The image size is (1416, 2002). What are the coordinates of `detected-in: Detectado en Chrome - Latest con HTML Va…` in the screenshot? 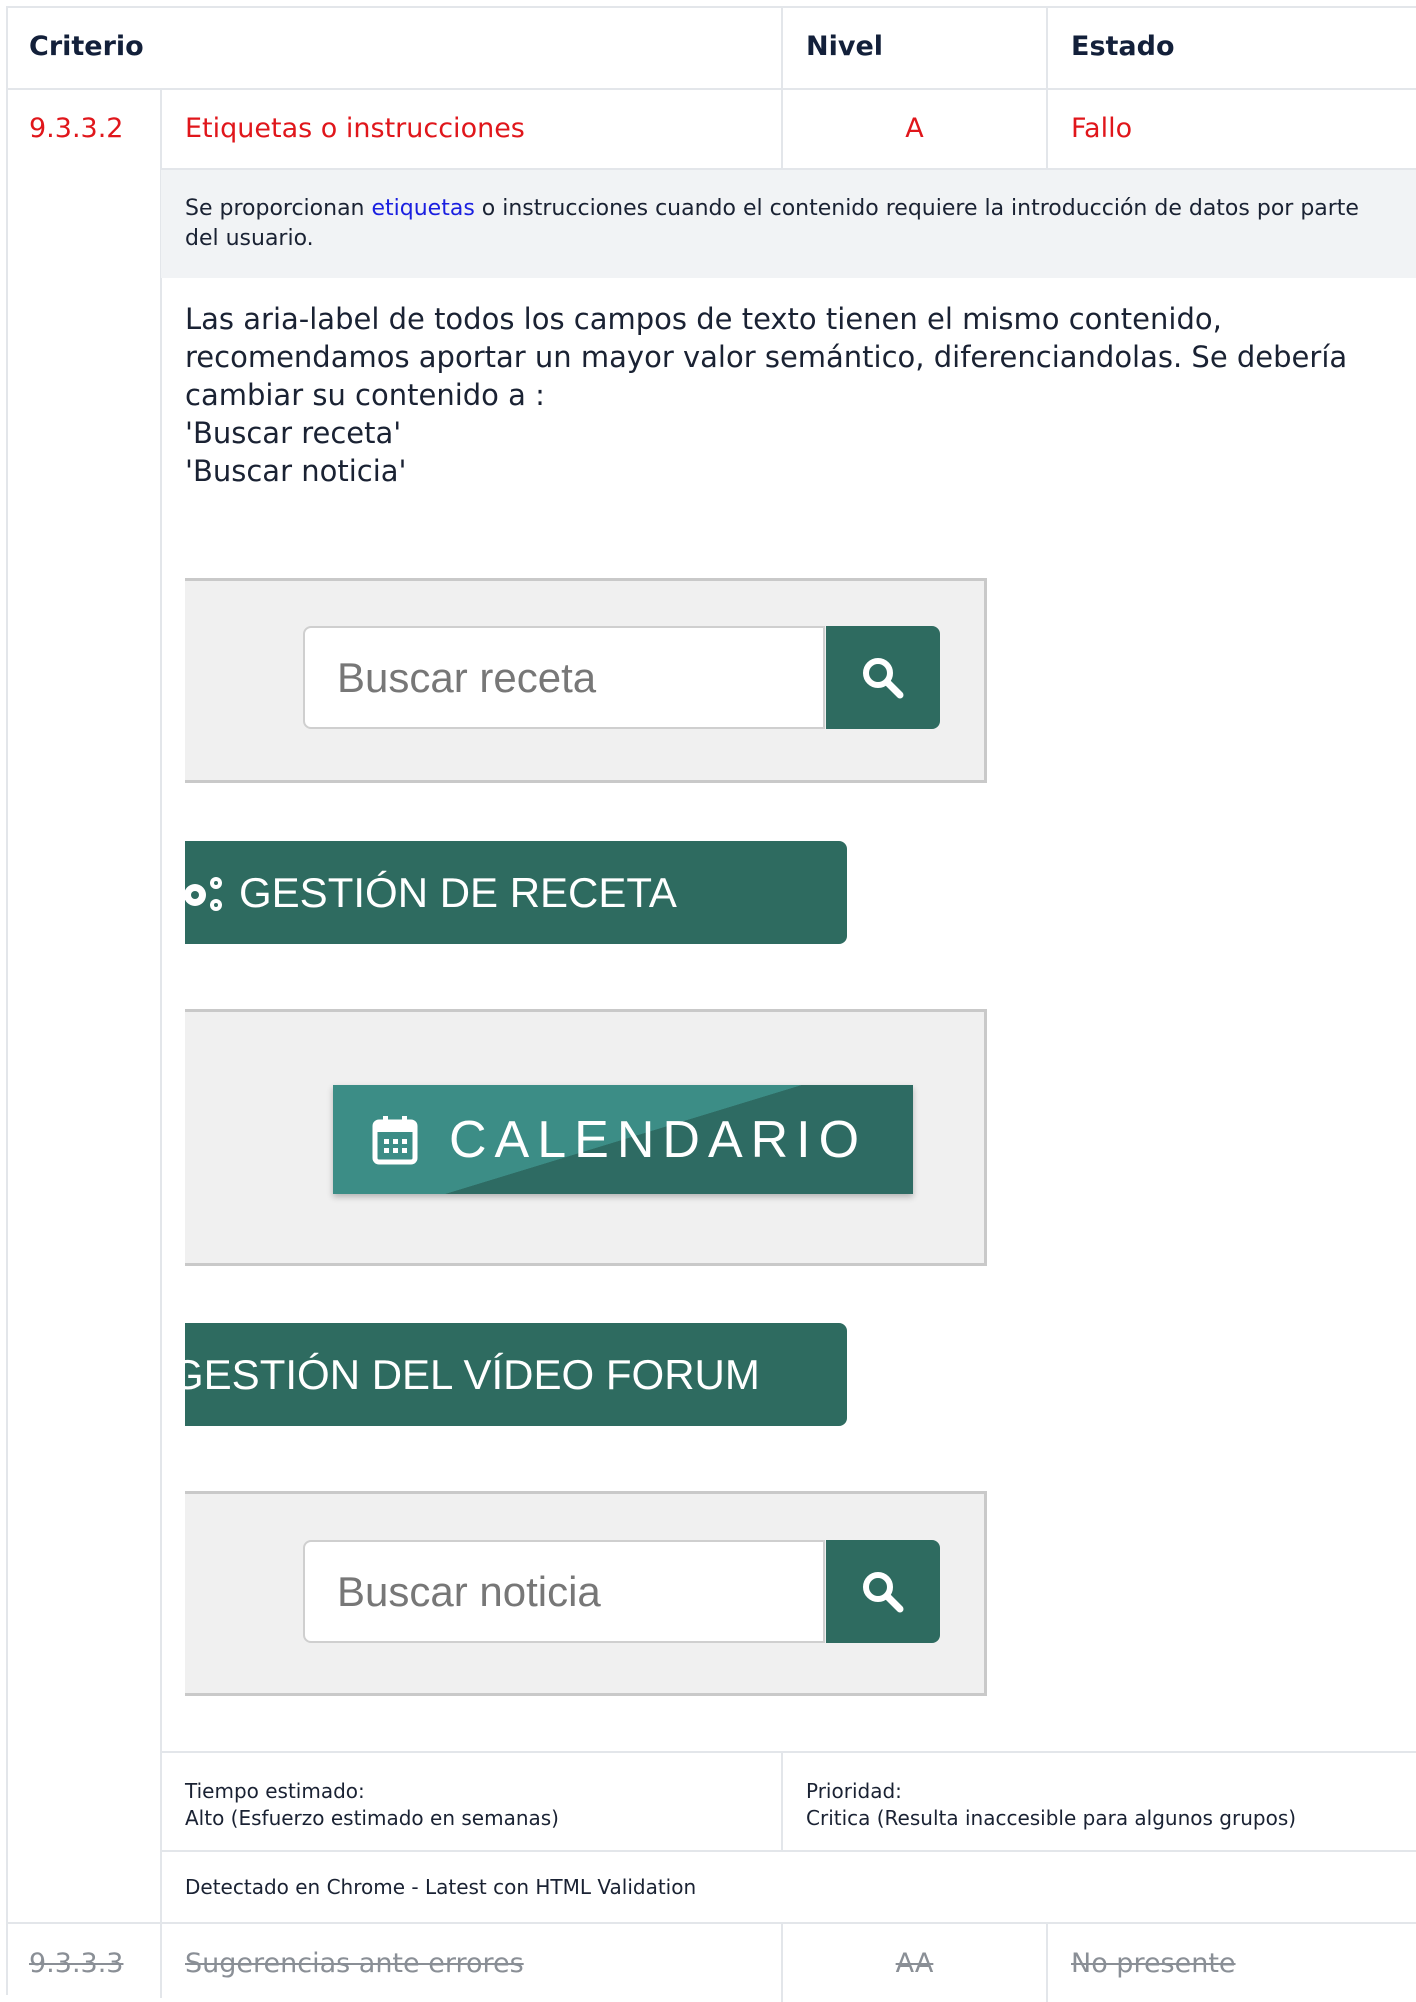 It's located at (441, 1887).